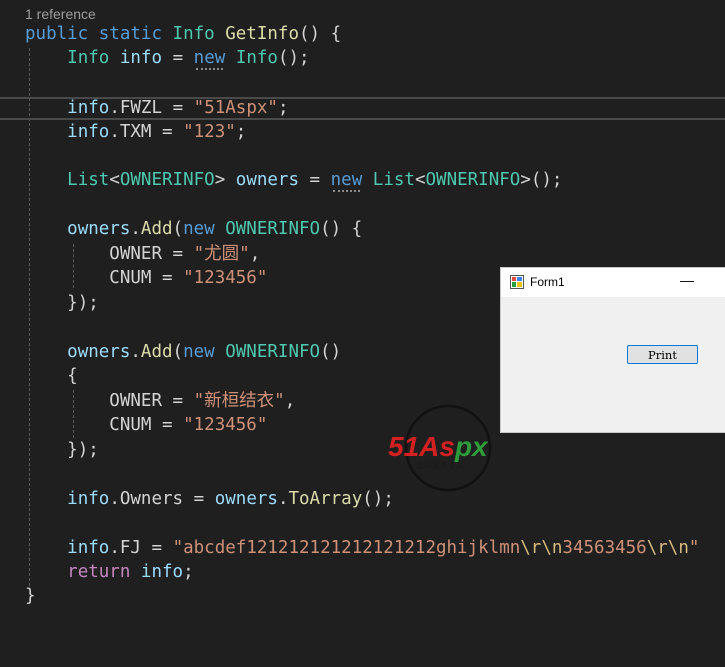 The height and width of the screenshot is (667, 725). I want to click on escape-crlf-1: \r\n, so click(541, 548).